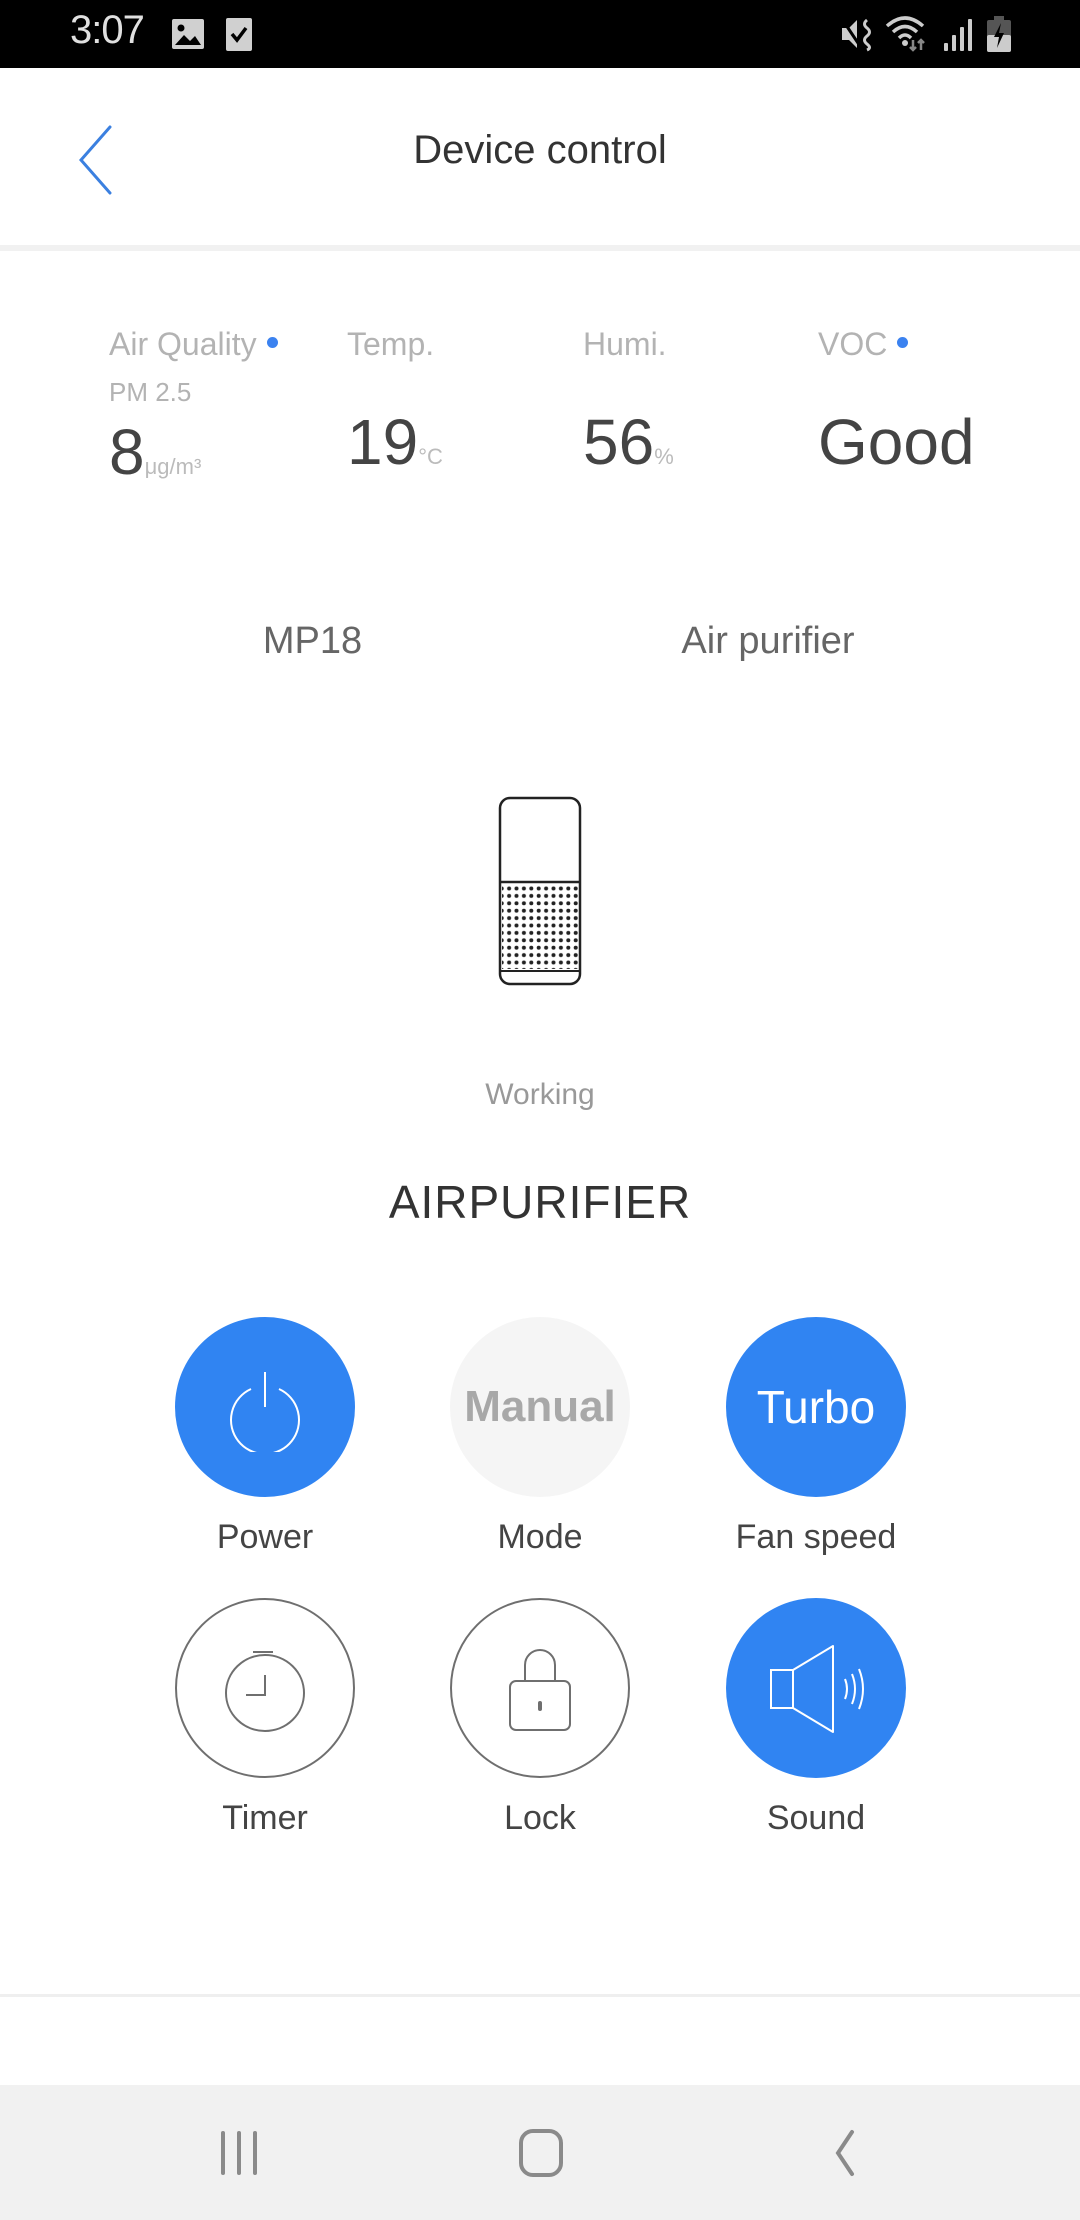  I want to click on sensor-unit: μg/m³, so click(173, 466).